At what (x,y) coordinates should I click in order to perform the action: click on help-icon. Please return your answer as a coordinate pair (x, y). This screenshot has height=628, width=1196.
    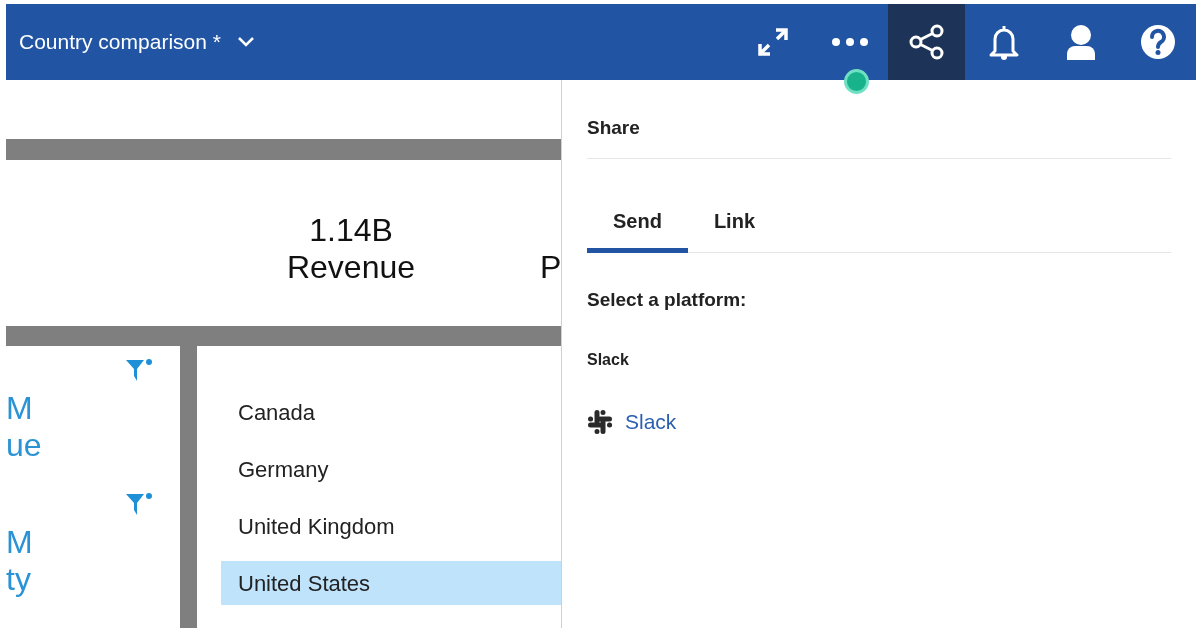
    Looking at the image, I should click on (1157, 42).